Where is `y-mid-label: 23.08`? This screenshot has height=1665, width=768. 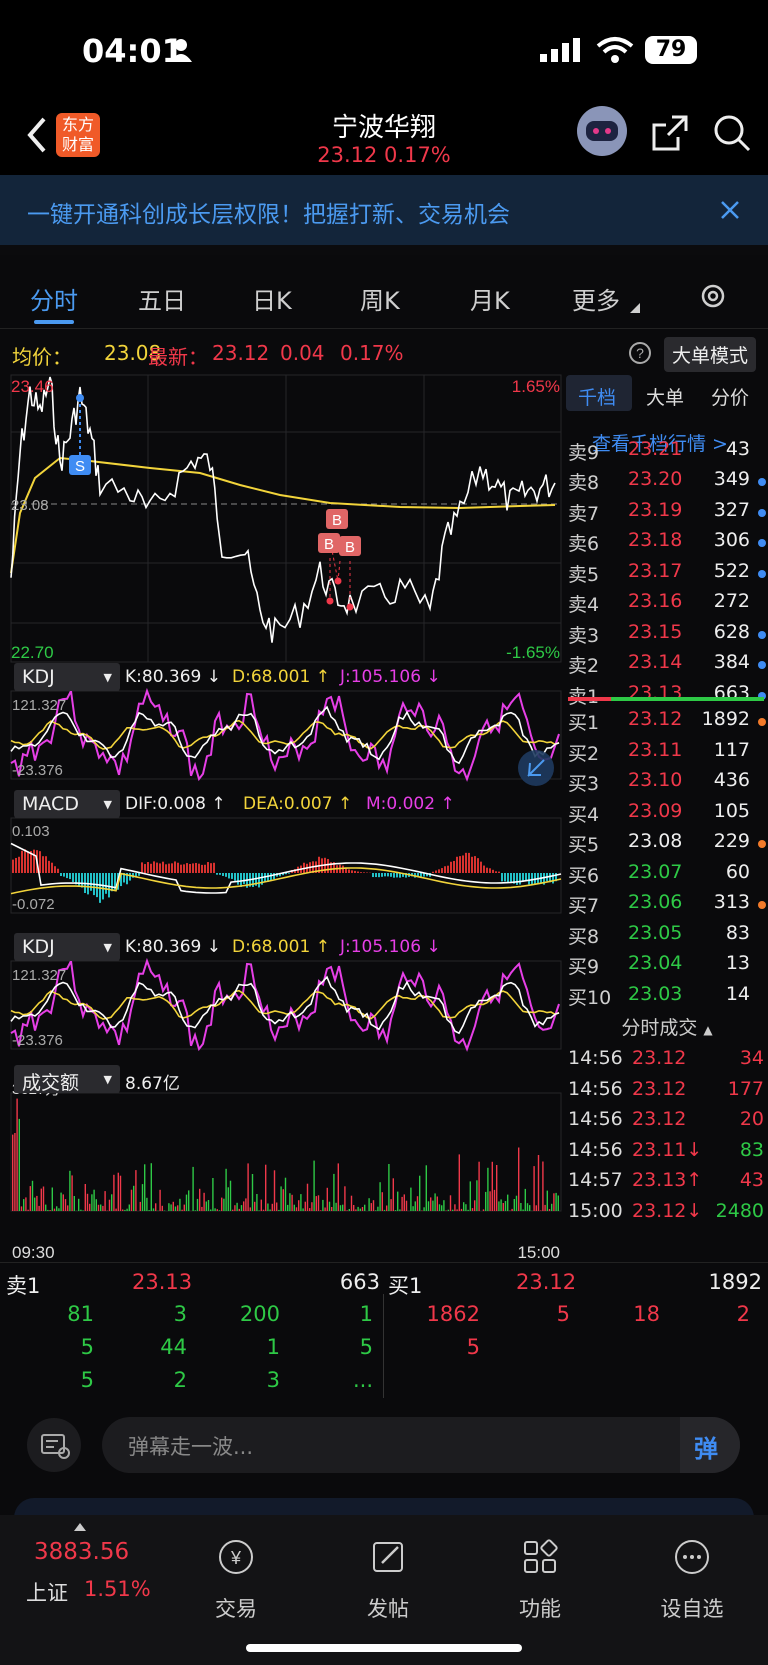
y-mid-label: 23.08 is located at coordinates (30, 505).